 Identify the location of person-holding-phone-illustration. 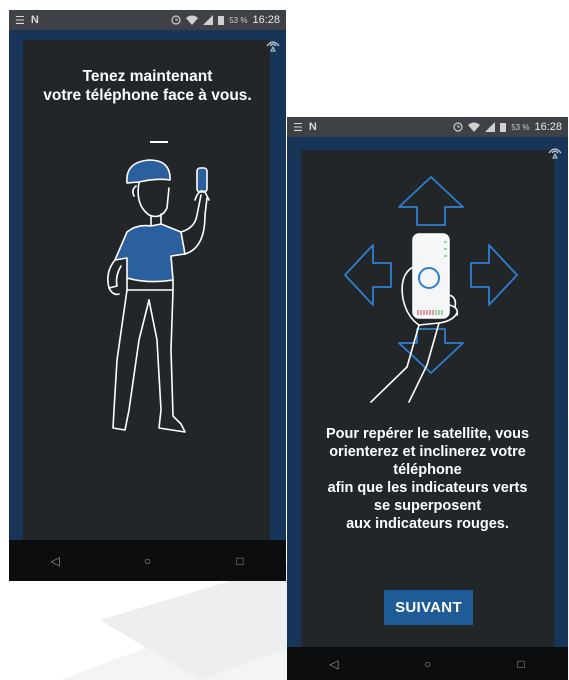
(158, 296).